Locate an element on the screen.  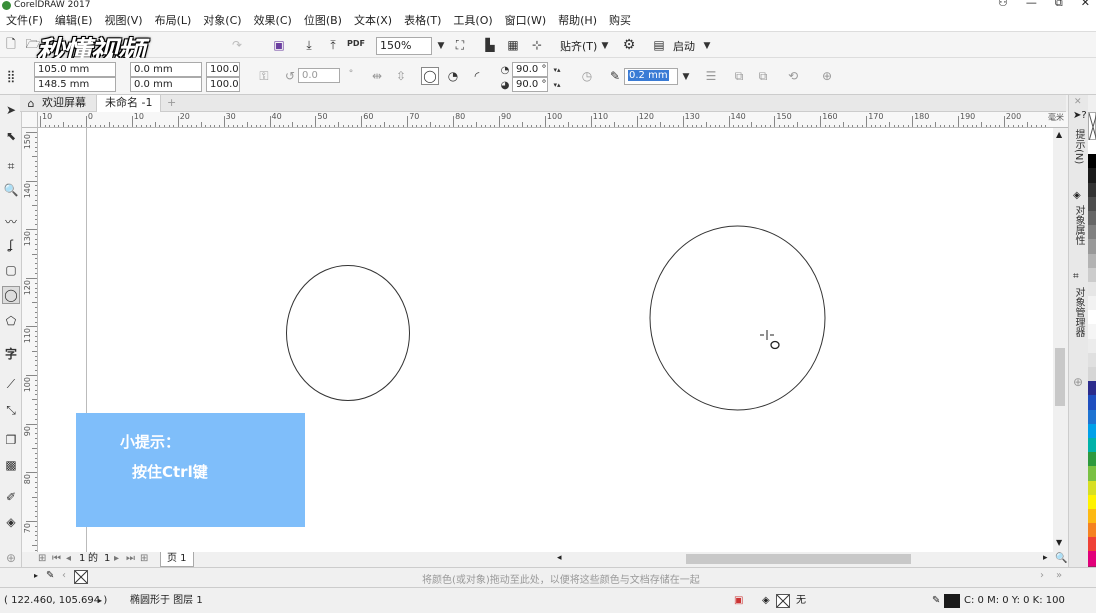
interactive-fill-tool-icon: ◈ is located at coordinates (11, 522).